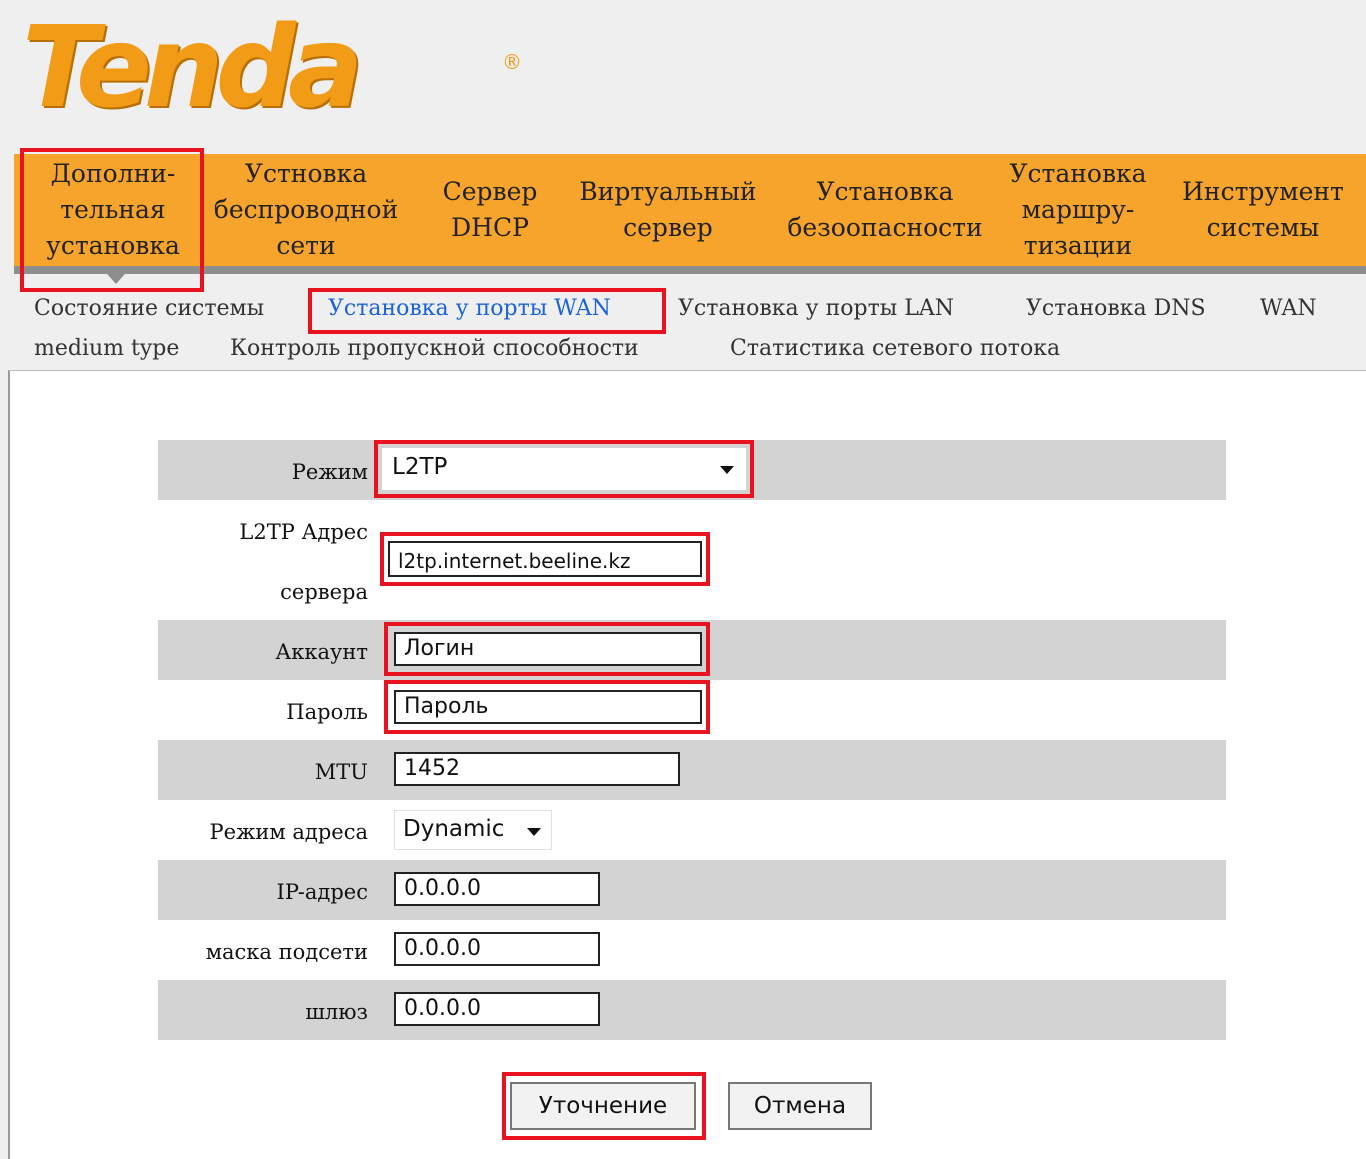 The image size is (1366, 1159). What do you see at coordinates (454, 829) in the screenshot?
I see `addr-mode-value: Dynamic` at bounding box center [454, 829].